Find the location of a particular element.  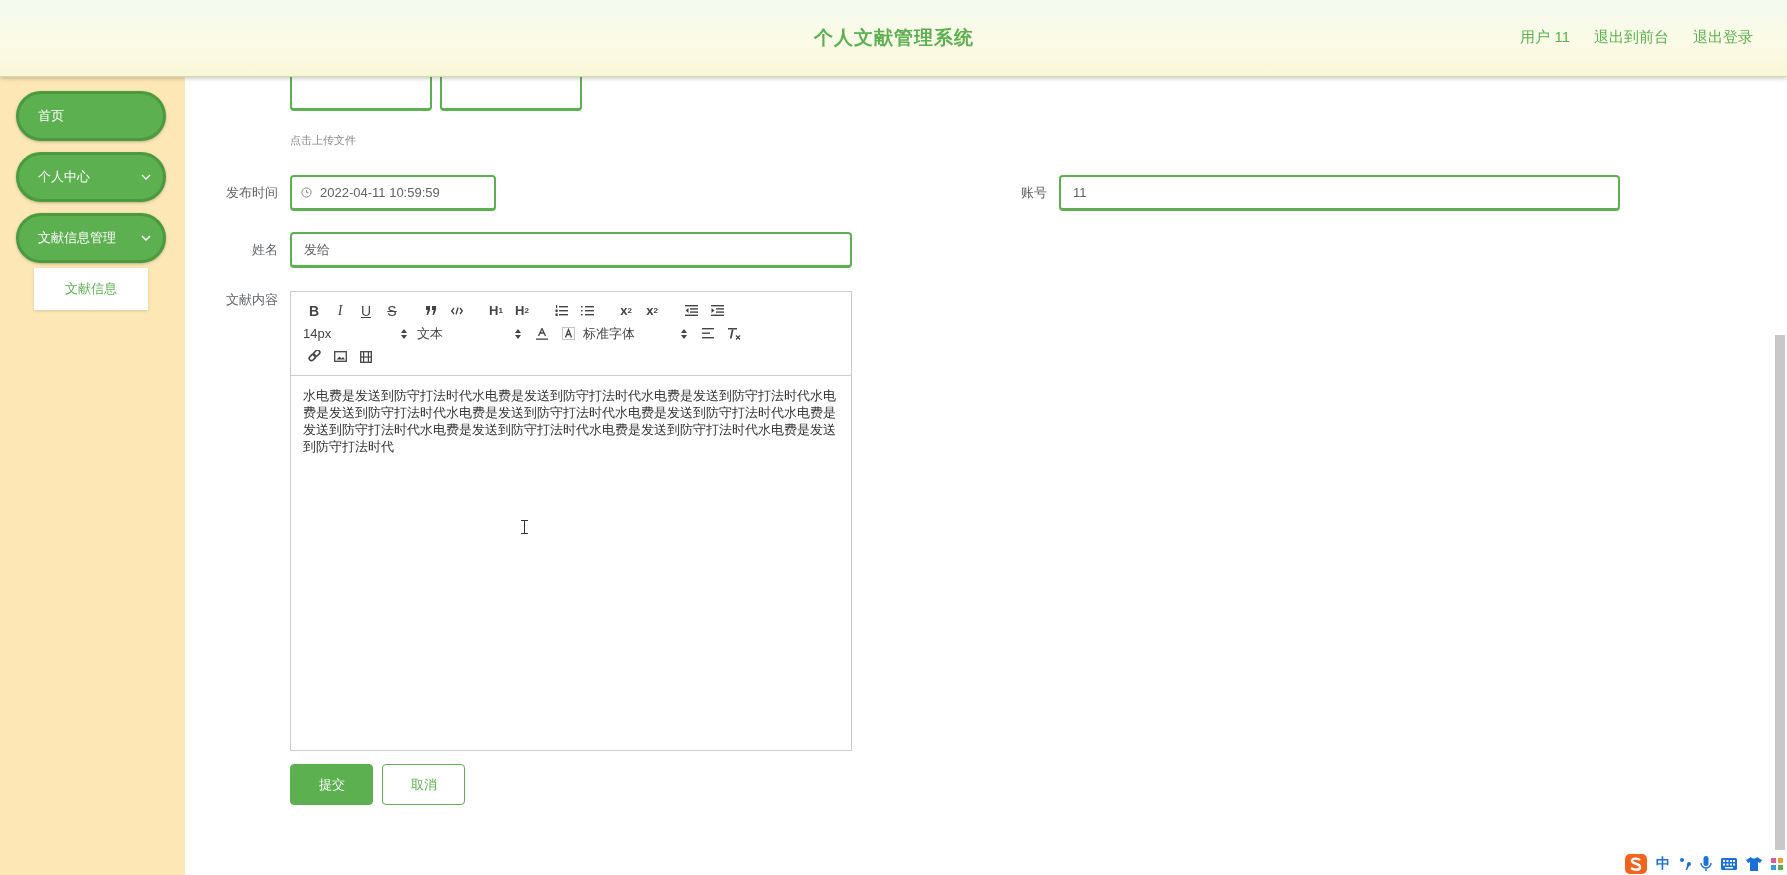

date-field: 2022-04-11 10:59:59 is located at coordinates (393, 193).